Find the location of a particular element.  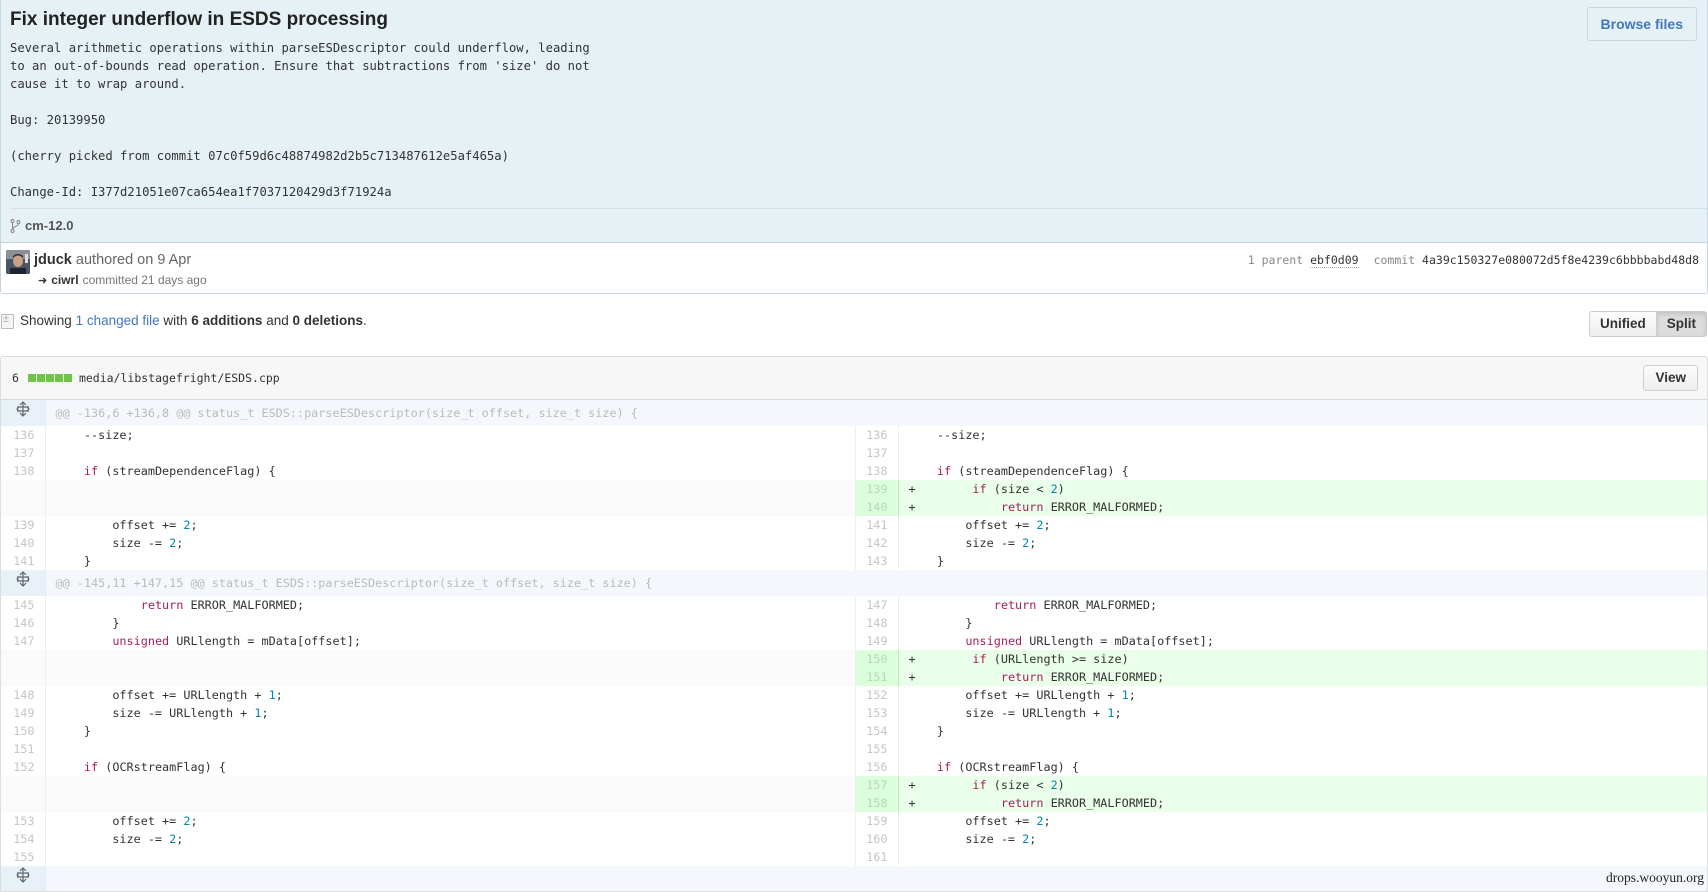

right-line-number: 161 is located at coordinates (876, 857).